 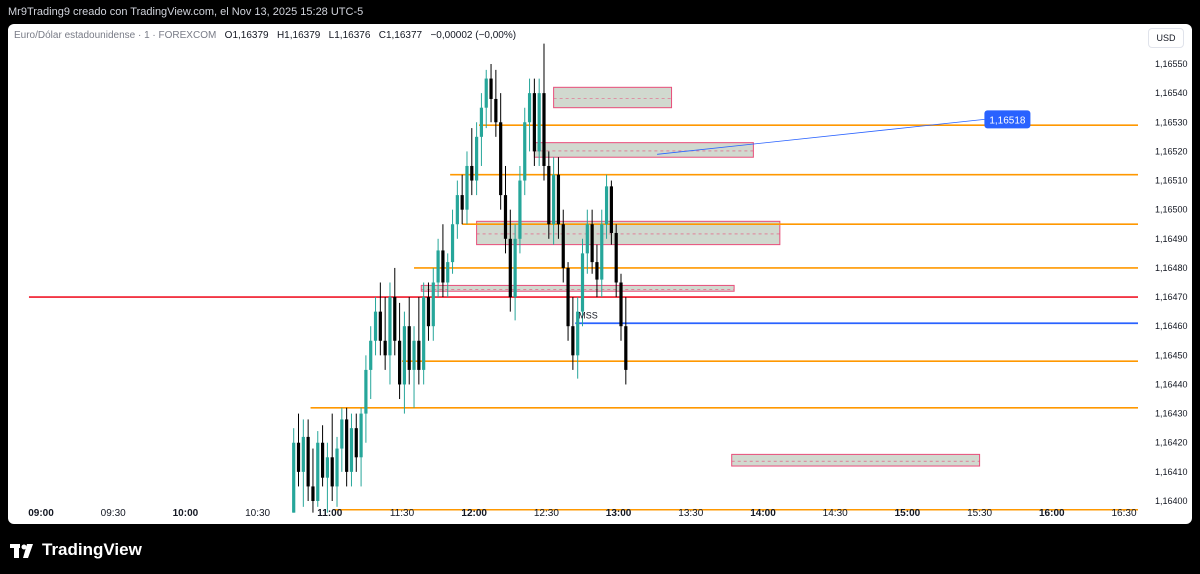 What do you see at coordinates (690, 513) in the screenshot?
I see `x-tick-label: 13:30` at bounding box center [690, 513].